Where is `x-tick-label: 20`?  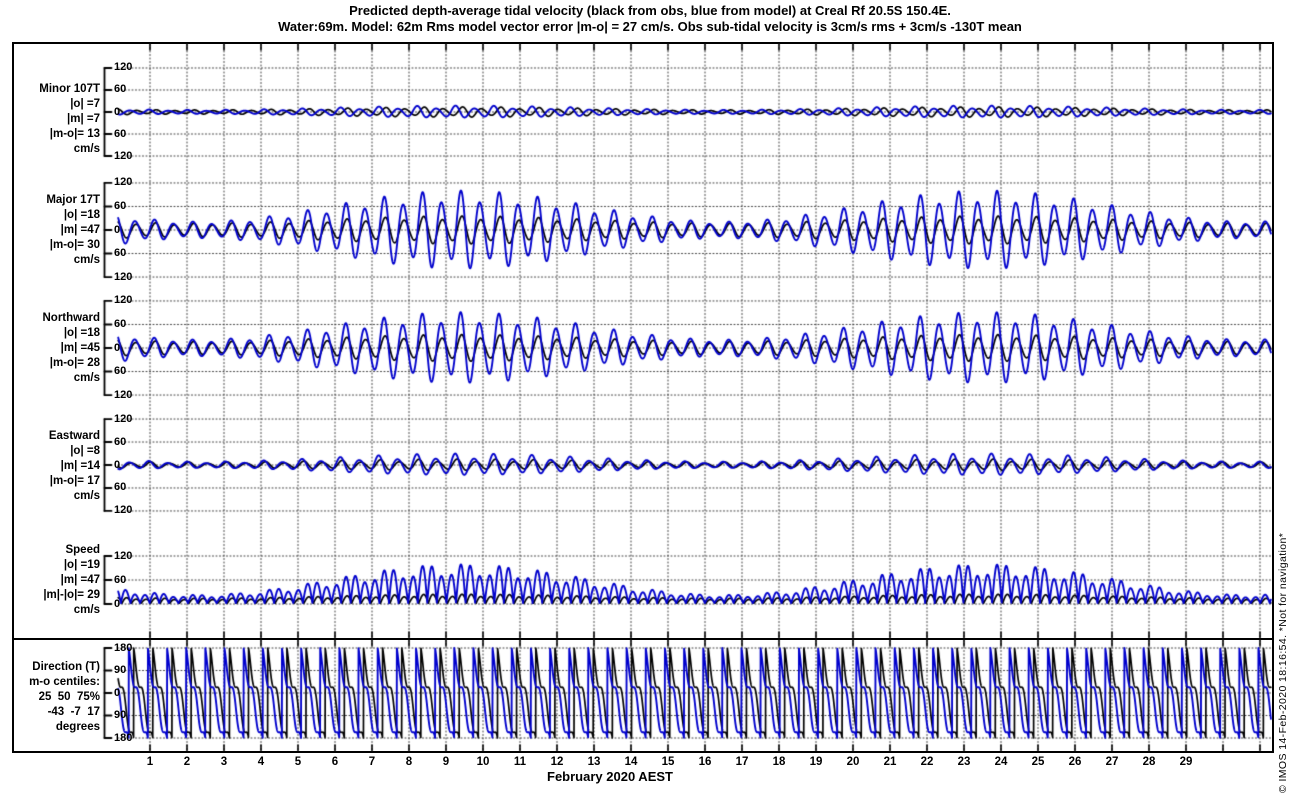
x-tick-label: 20 is located at coordinates (853, 762).